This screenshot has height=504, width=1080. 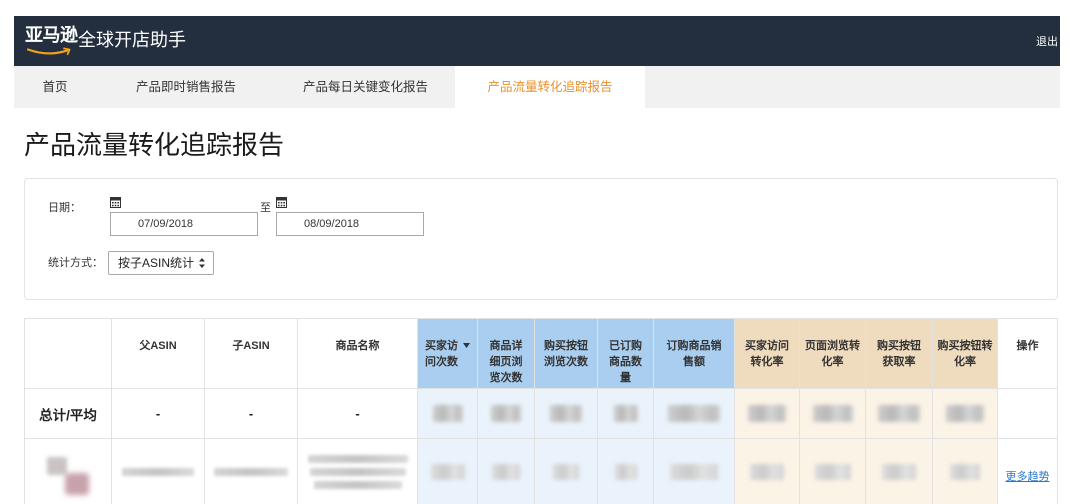 What do you see at coordinates (184, 224) in the screenshot?
I see `start-date-input` at bounding box center [184, 224].